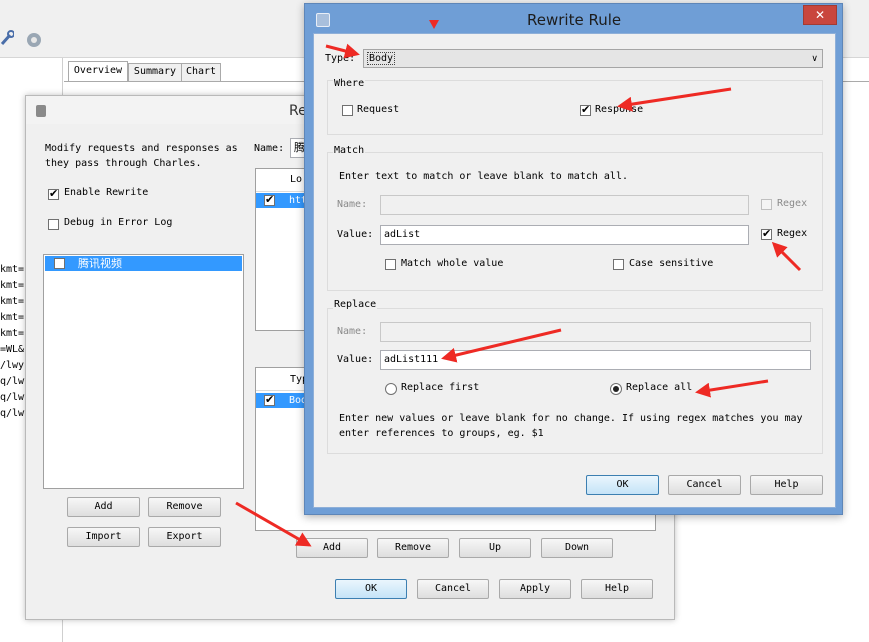 The width and height of the screenshot is (869, 642). What do you see at coordinates (7, 38) in the screenshot?
I see `tools-icon` at bounding box center [7, 38].